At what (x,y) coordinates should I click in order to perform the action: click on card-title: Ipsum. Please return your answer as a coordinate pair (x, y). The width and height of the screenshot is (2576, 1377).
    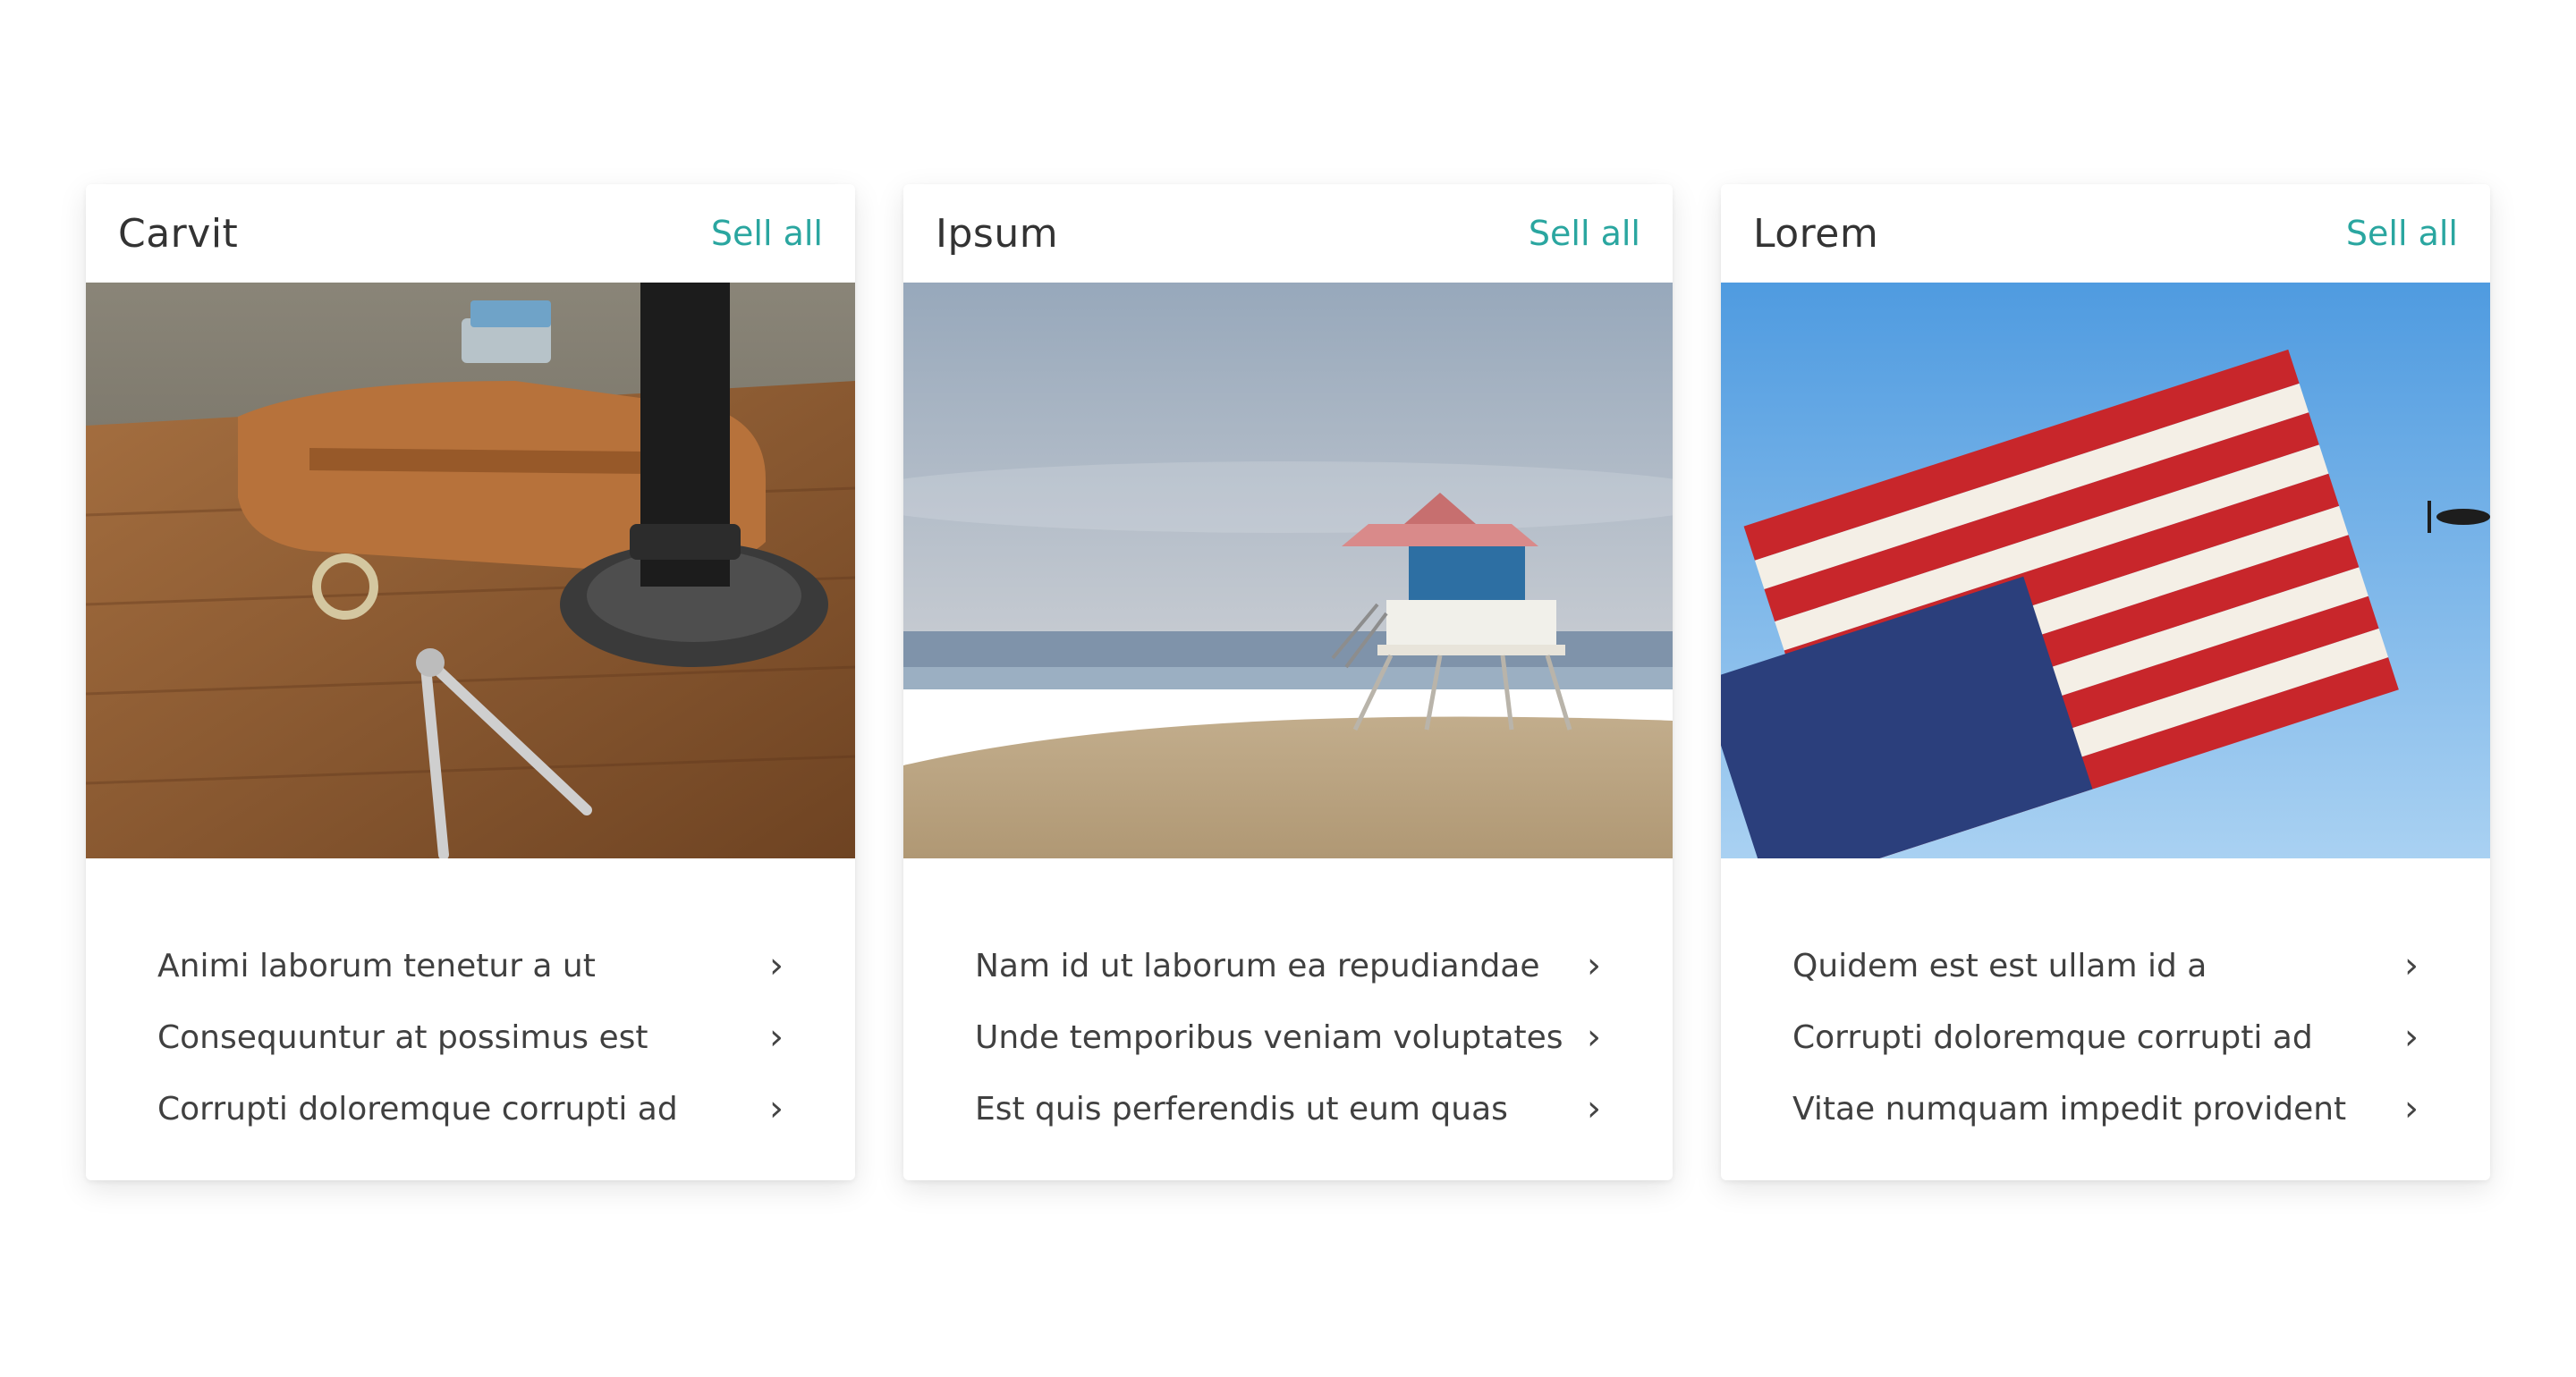
    Looking at the image, I should click on (997, 233).